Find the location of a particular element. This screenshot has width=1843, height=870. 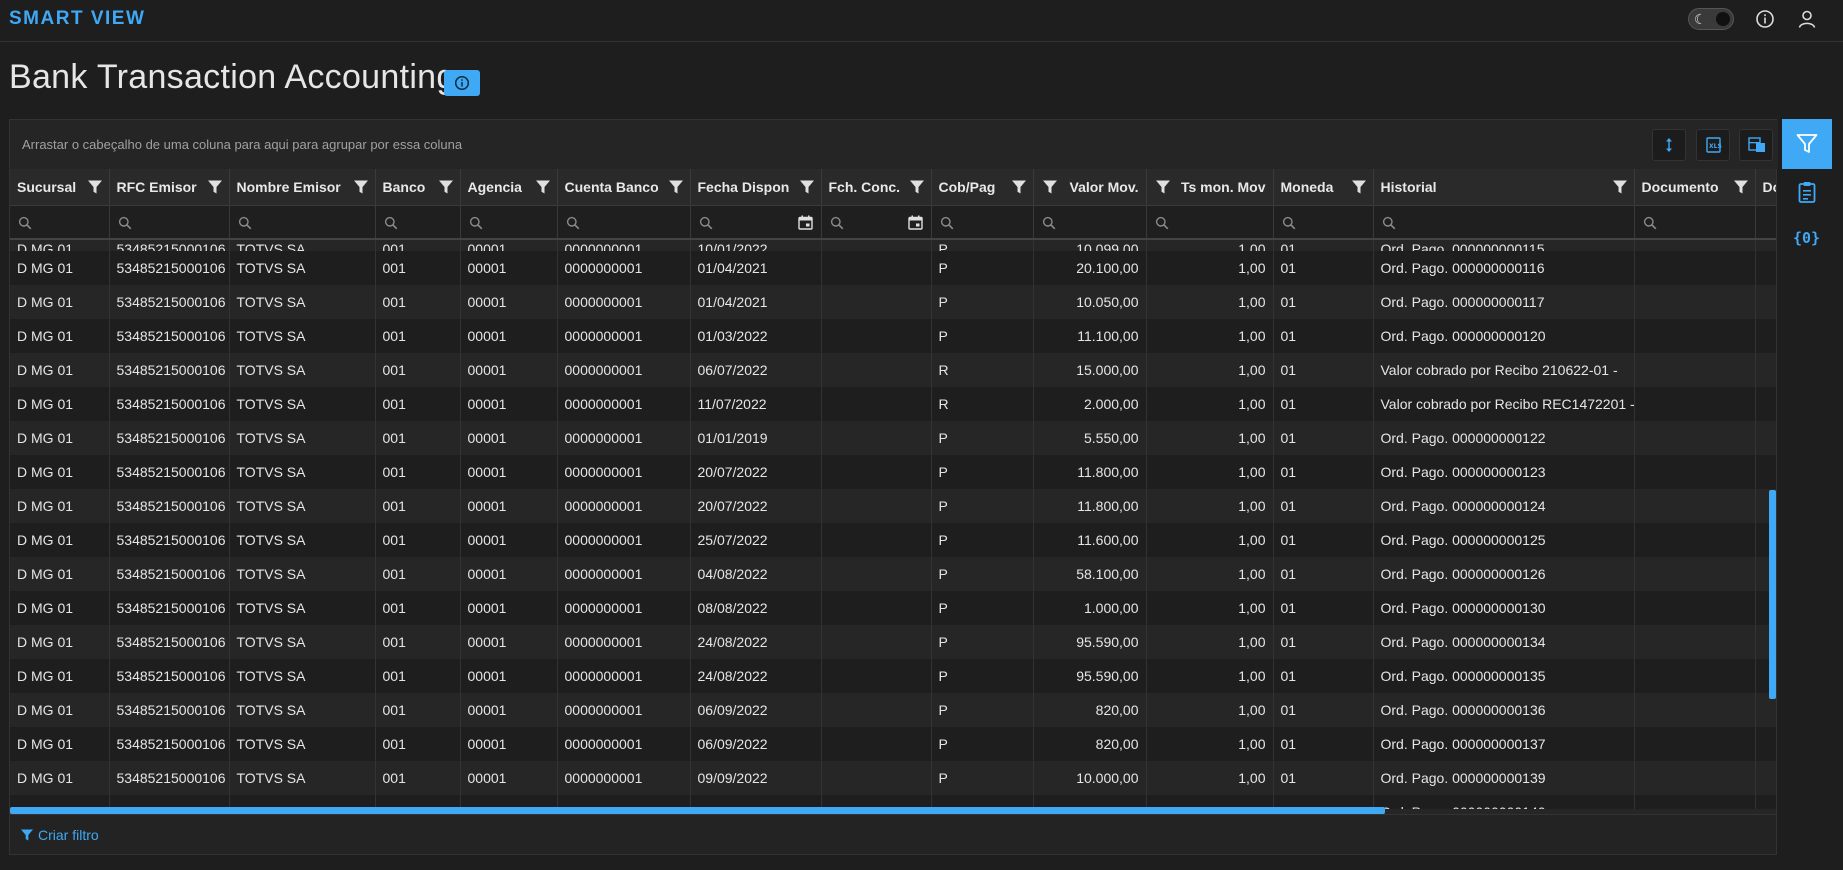

column-header-rfc-emisor: RFC Emisor is located at coordinates (169, 187).